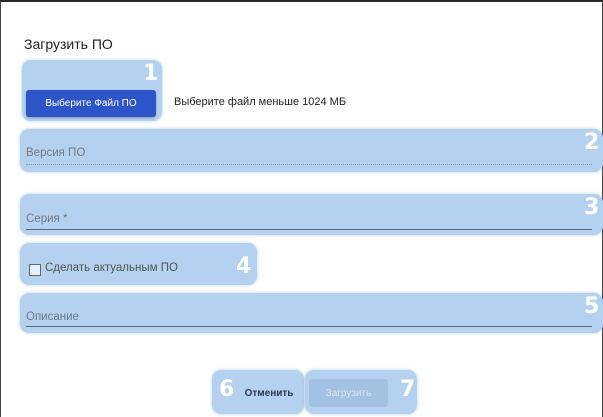 Image resolution: width=603 pixels, height=417 pixels. I want to click on series-field-underline, so click(309, 229).